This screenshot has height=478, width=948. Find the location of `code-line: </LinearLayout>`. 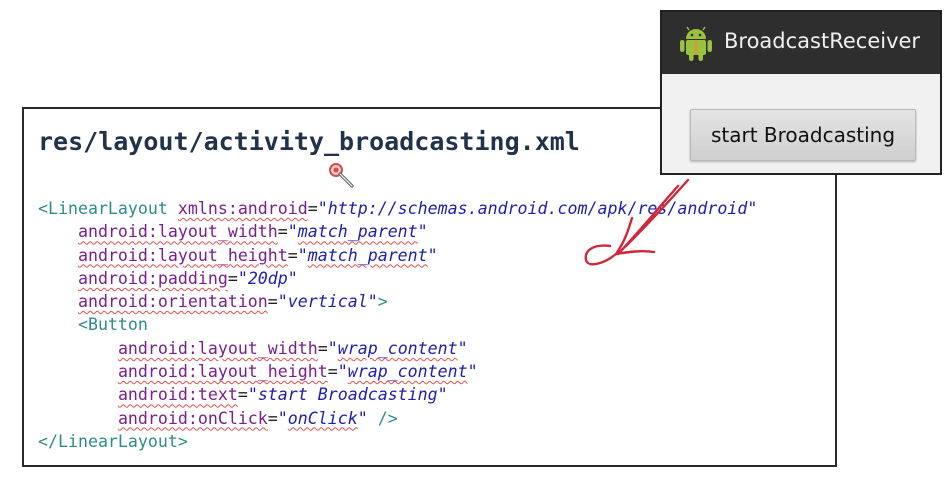

code-line: </LinearLayout> is located at coordinates (397, 441).